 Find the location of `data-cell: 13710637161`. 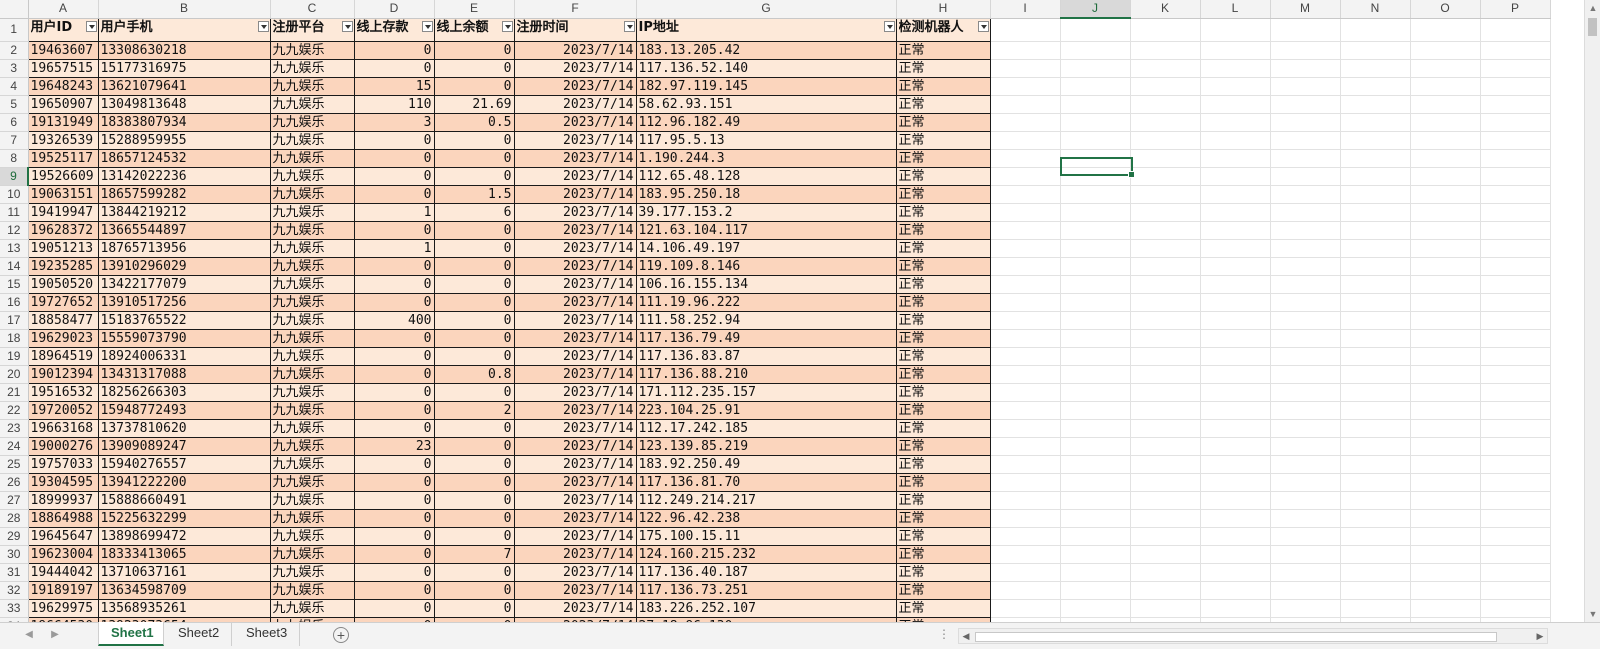

data-cell: 13710637161 is located at coordinates (184, 572).